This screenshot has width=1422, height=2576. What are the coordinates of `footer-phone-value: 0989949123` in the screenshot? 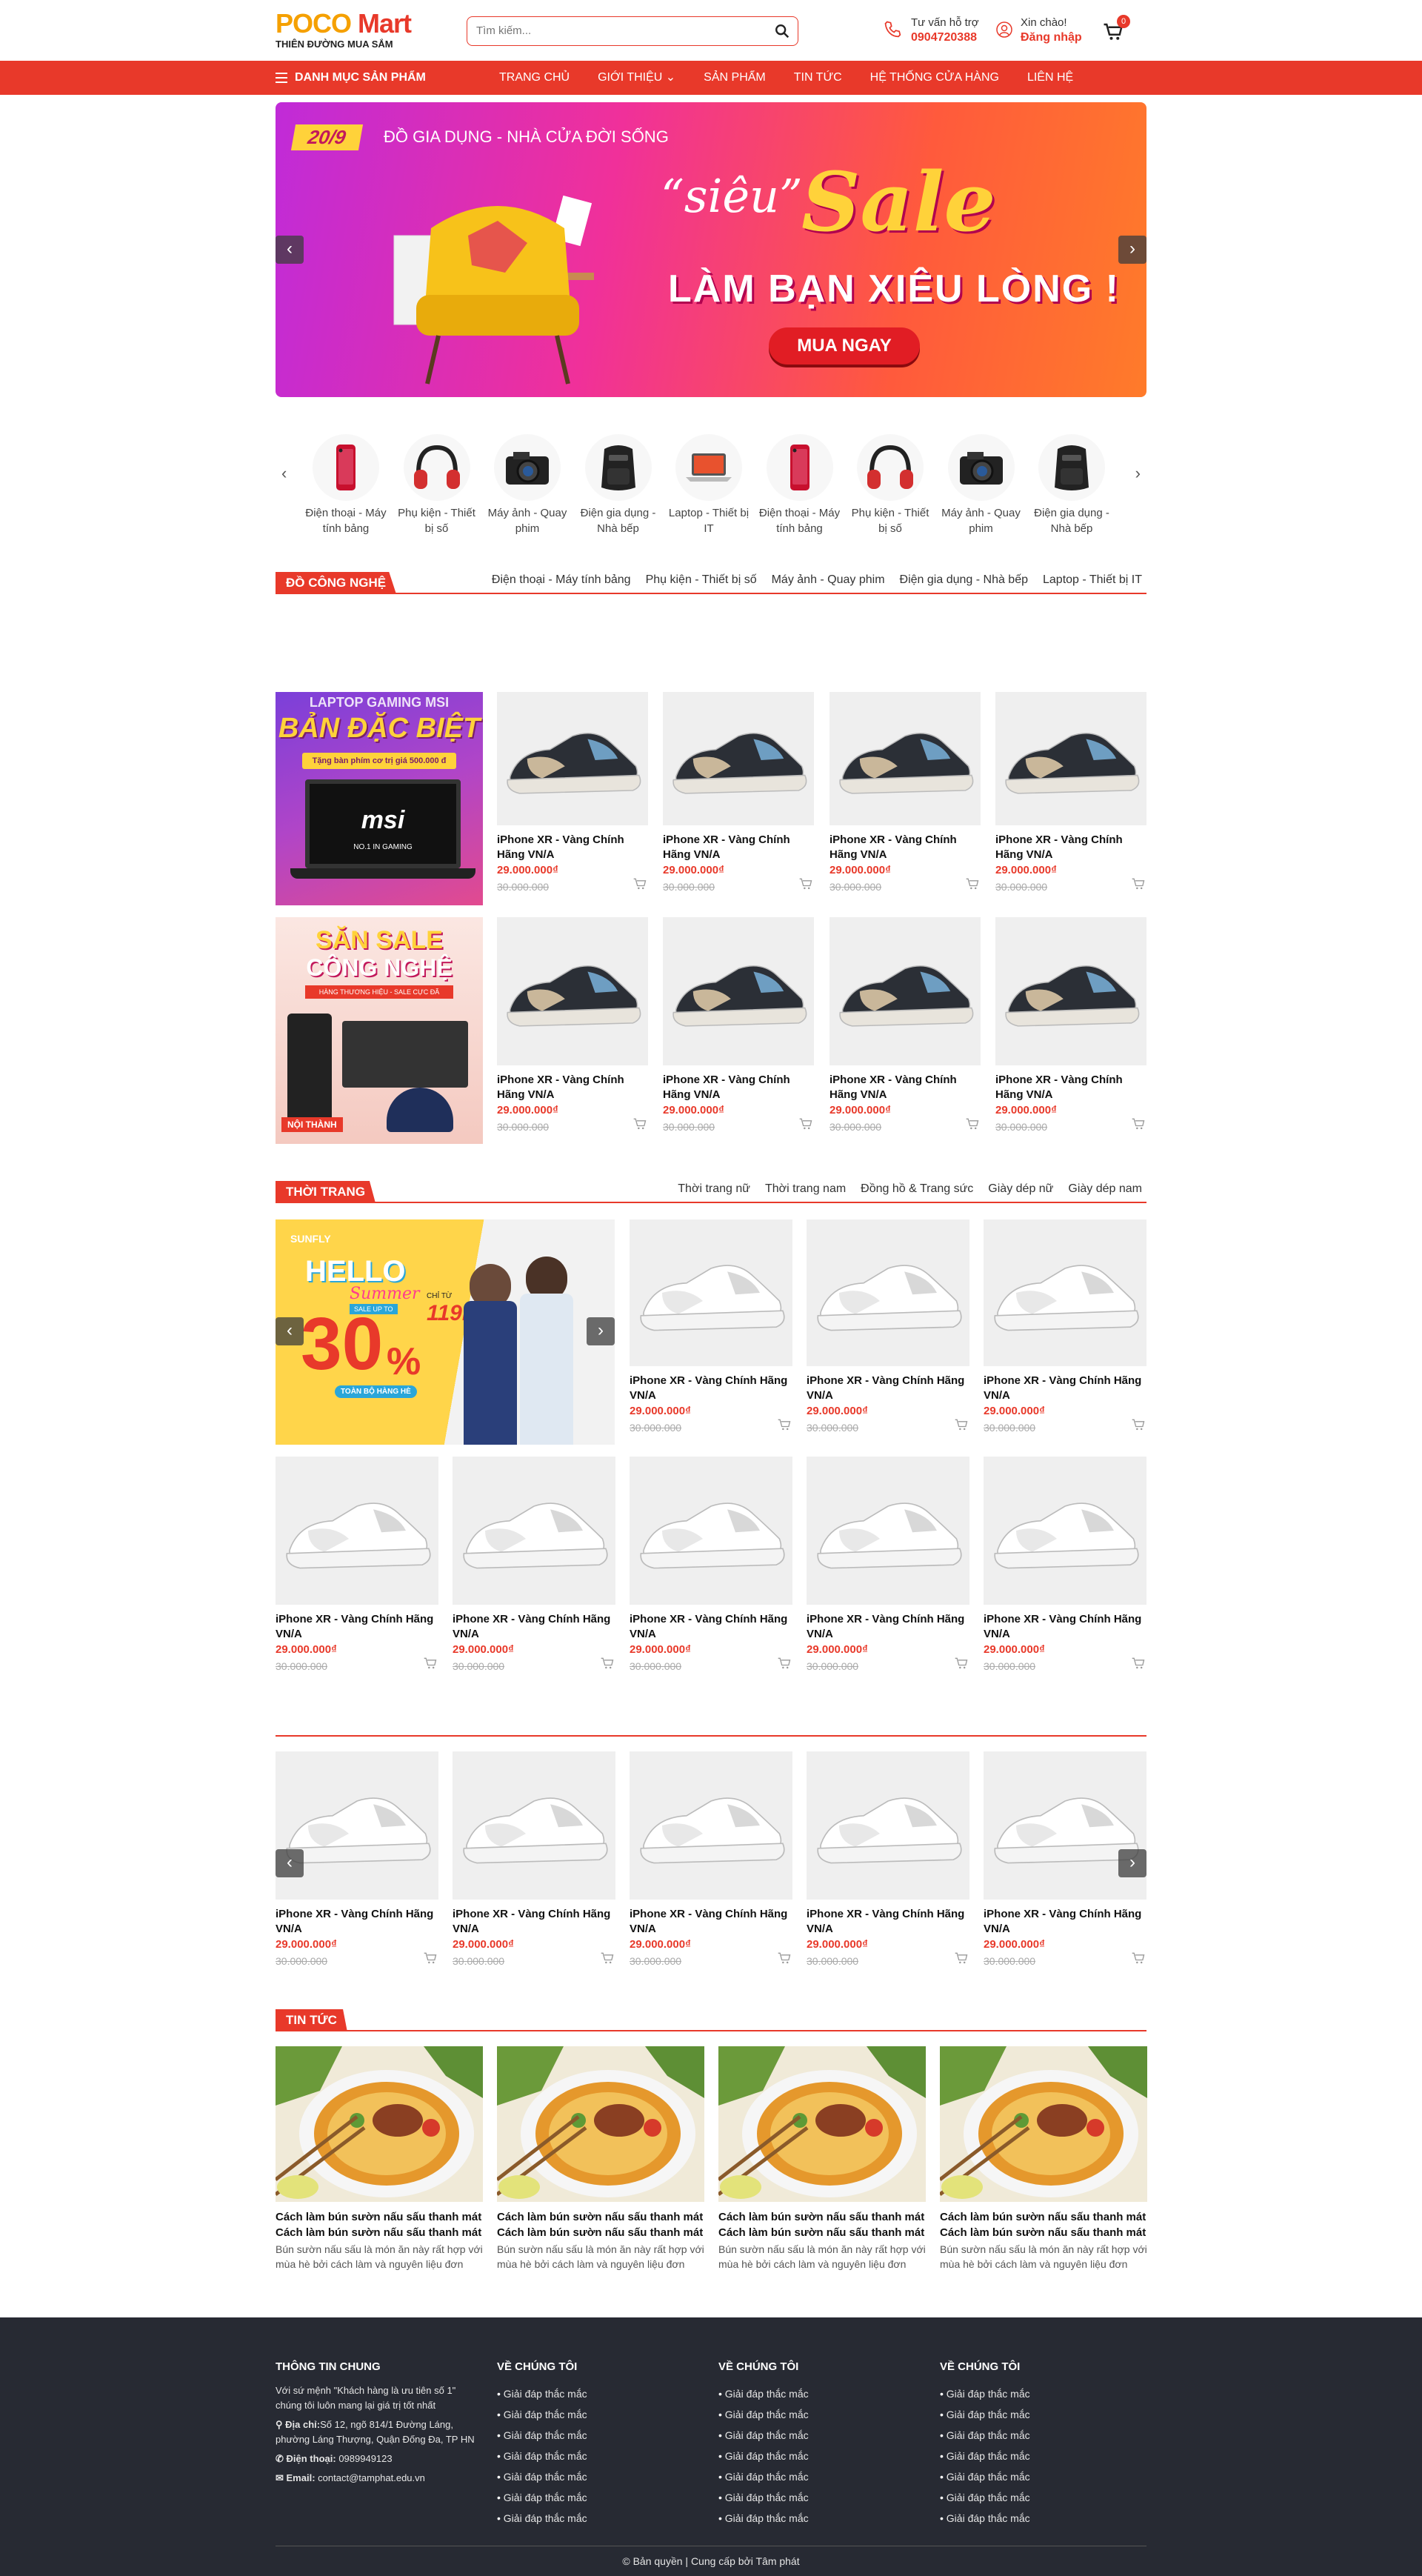 It's located at (365, 2458).